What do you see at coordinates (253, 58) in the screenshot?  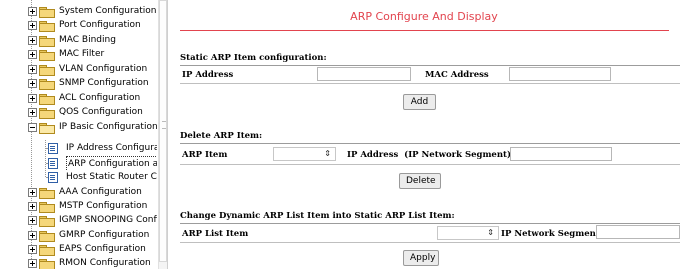 I see `static-arp-section-title: Static ARP Item configuration:` at bounding box center [253, 58].